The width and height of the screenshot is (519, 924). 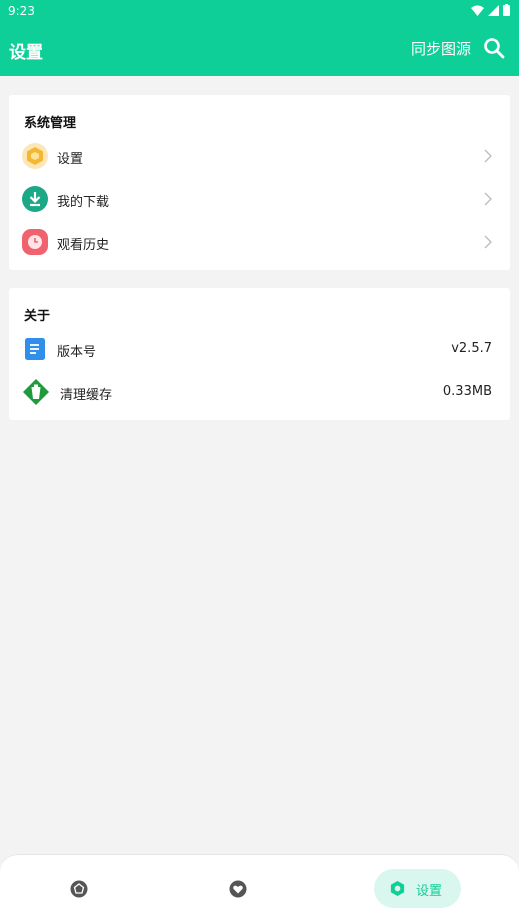 I want to click on hexagon-settings-icon, so click(x=35, y=156).